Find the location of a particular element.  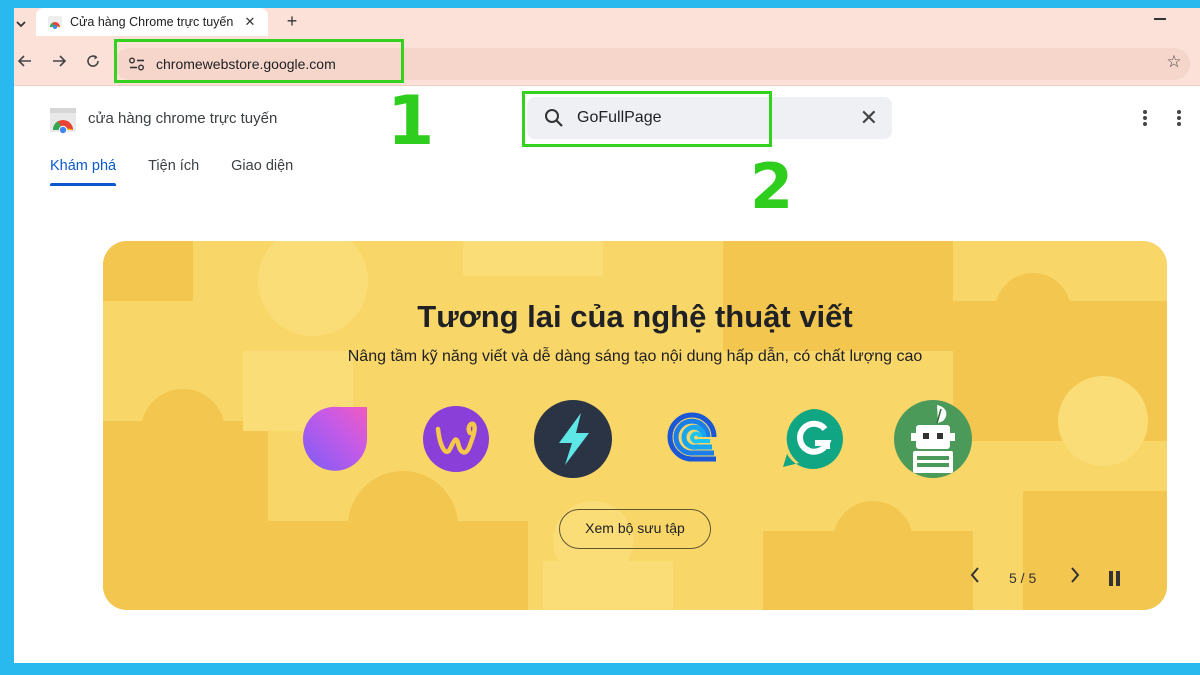

carousel-pause-icon is located at coordinates (1115, 578).